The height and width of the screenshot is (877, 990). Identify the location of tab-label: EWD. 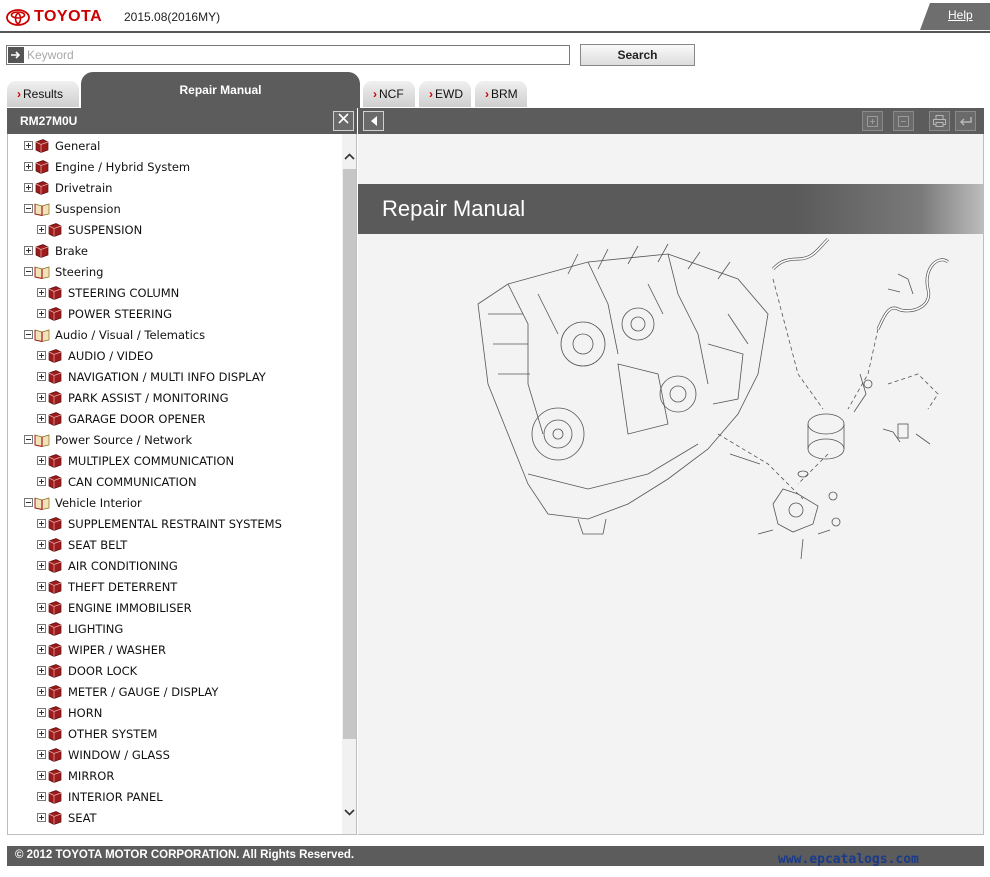
(449, 94).